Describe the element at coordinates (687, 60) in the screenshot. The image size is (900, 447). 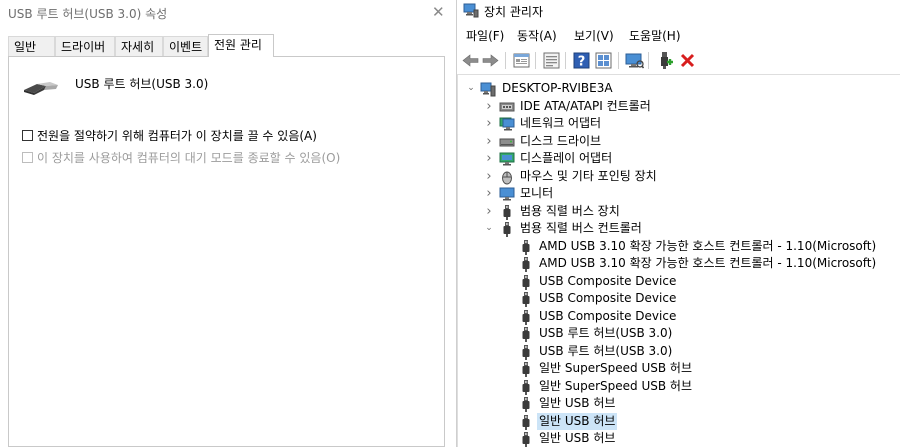
I see `uninstall-x-icon` at that location.